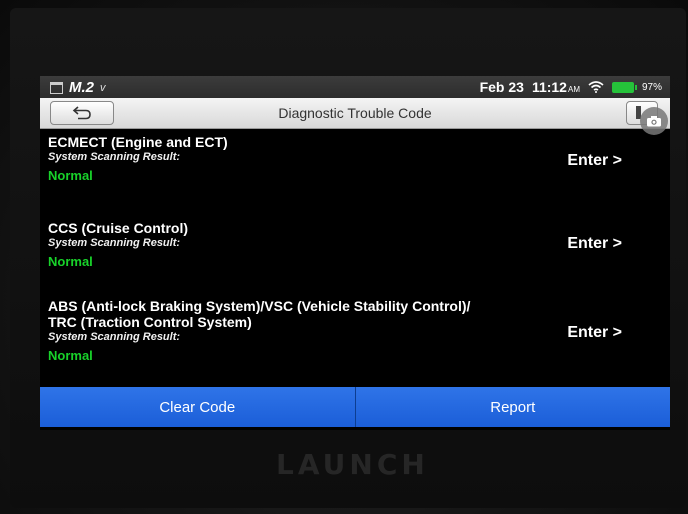 This screenshot has height=514, width=688. I want to click on enter-button-ecmect: Enter >, so click(594, 161).